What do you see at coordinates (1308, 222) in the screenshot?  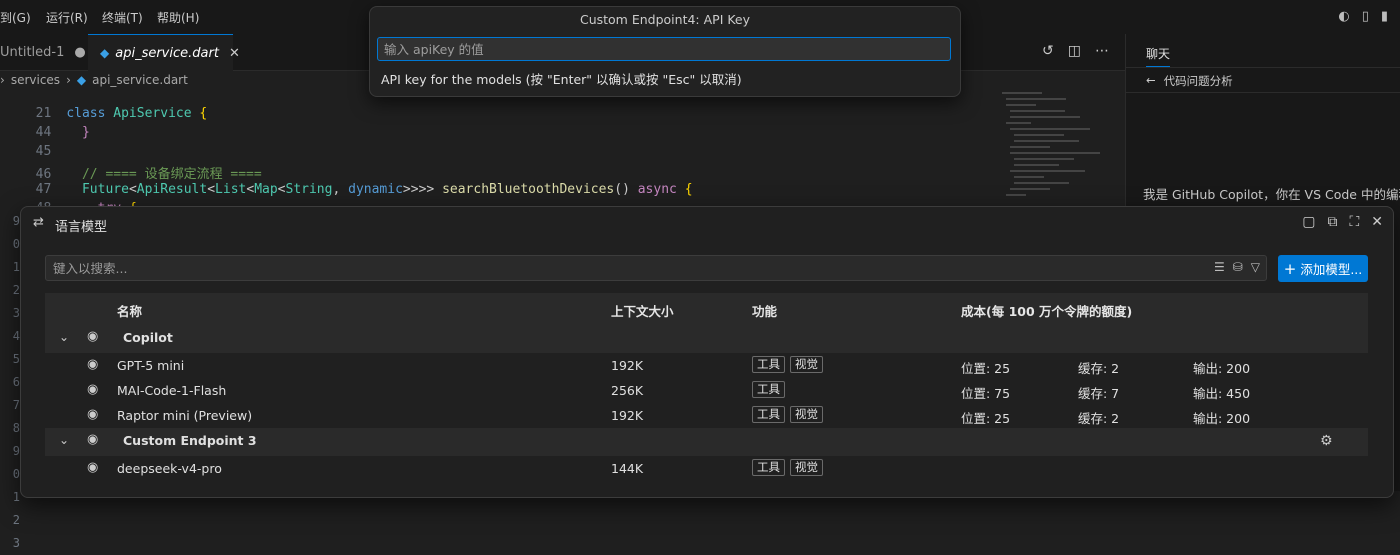 I see `manage-icon: ▢` at bounding box center [1308, 222].